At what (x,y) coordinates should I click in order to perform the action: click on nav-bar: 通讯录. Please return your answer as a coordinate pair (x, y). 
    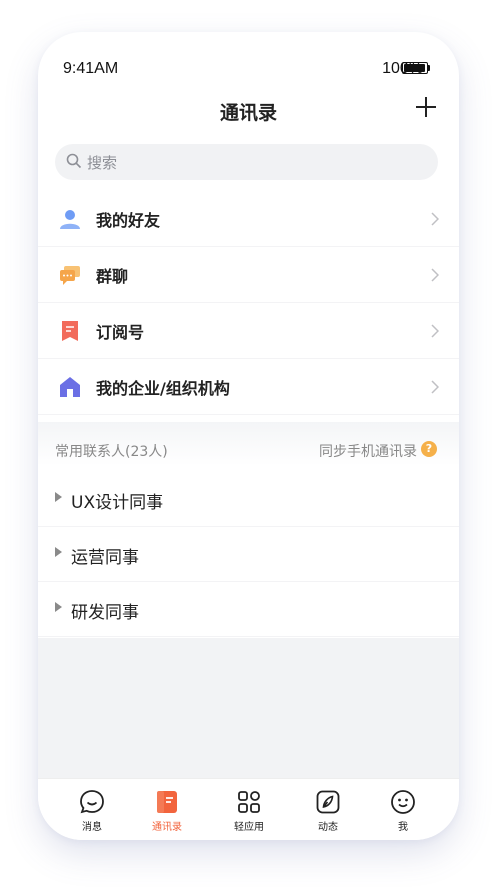
    Looking at the image, I should click on (248, 118).